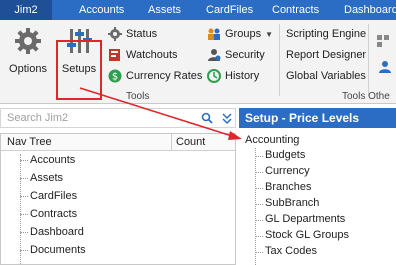 The image size is (396, 265). What do you see at coordinates (29, 142) in the screenshot?
I see `column-header-nav-tree: Nav Tree` at bounding box center [29, 142].